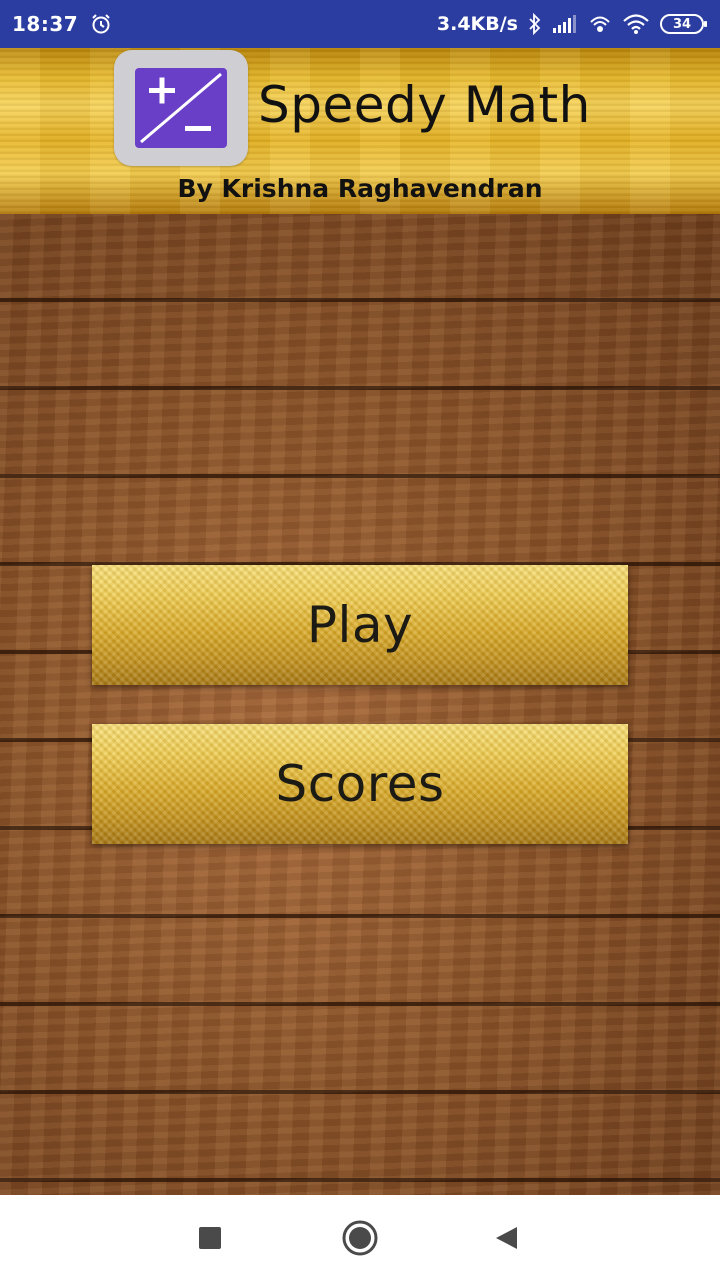 The width and height of the screenshot is (720, 1280). What do you see at coordinates (424, 105) in the screenshot?
I see `app-title: Speedy Math` at bounding box center [424, 105].